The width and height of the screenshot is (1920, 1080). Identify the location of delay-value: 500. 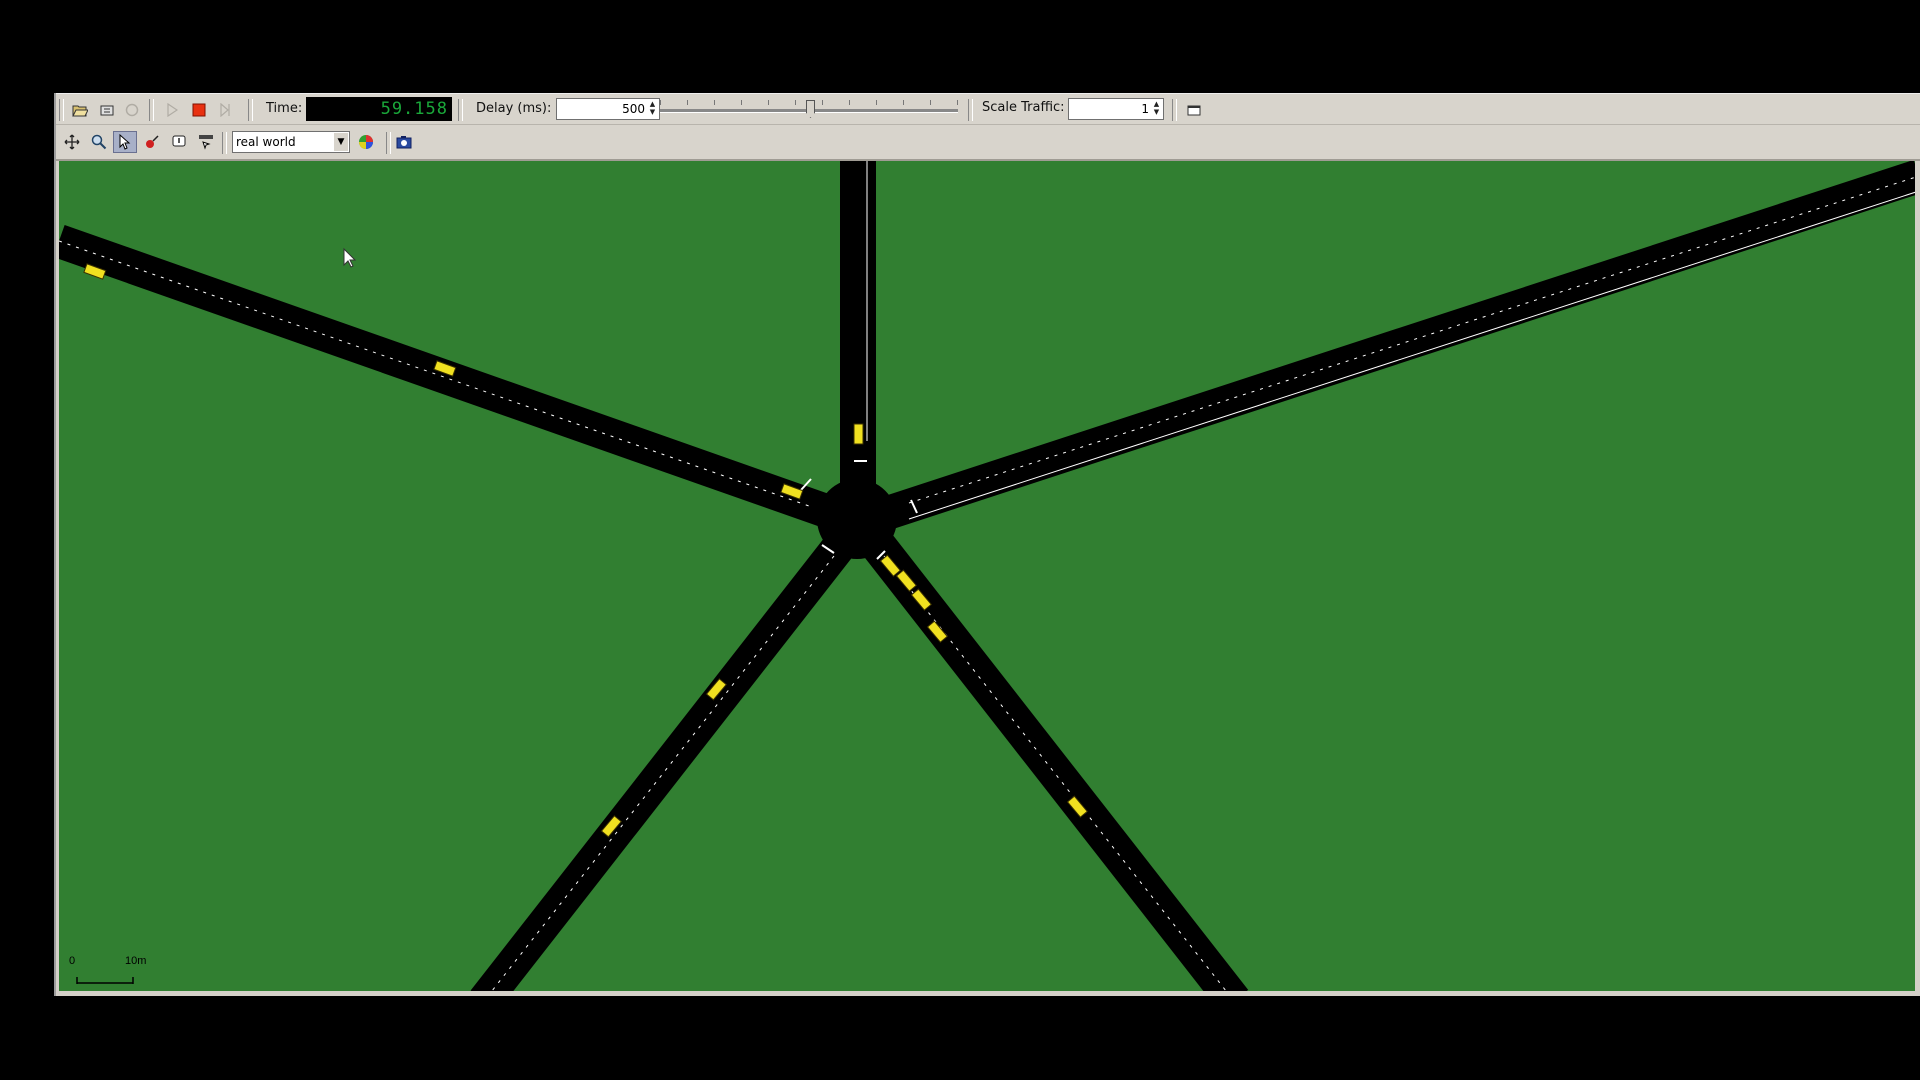
(633, 109).